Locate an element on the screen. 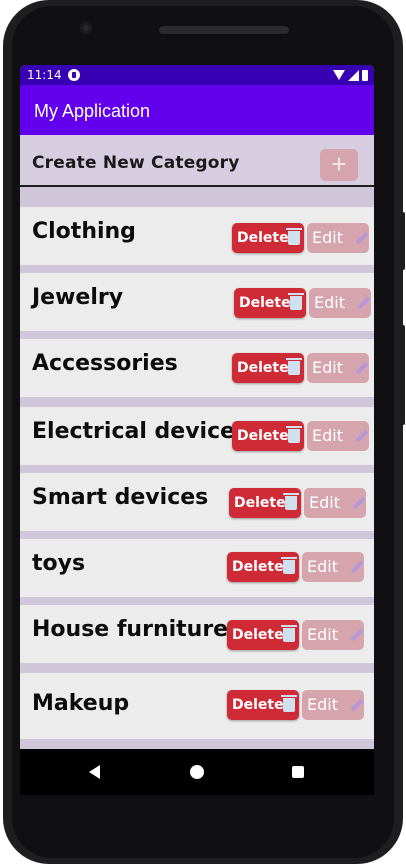 Image resolution: width=406 pixels, height=864 pixels. plus-icon: + is located at coordinates (339, 164).